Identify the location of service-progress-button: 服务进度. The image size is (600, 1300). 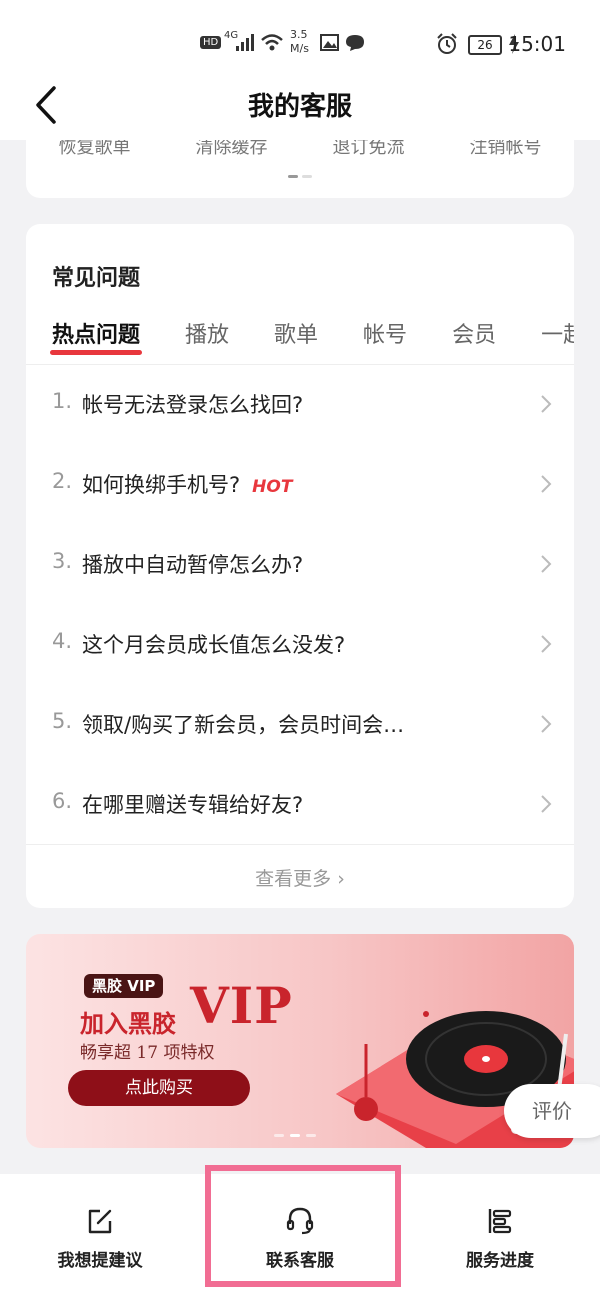
(500, 1237).